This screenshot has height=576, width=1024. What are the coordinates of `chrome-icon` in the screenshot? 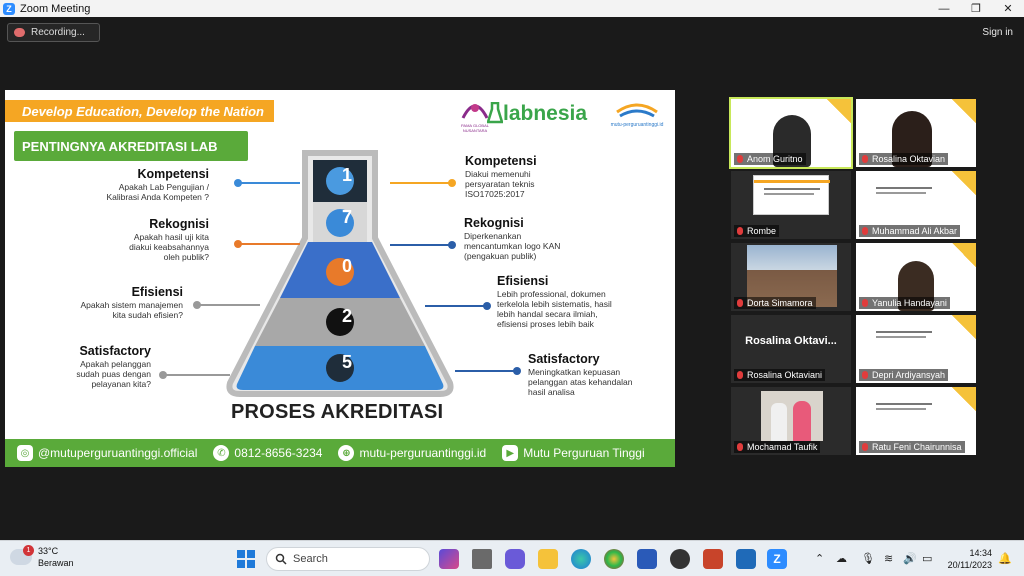 It's located at (614, 559).